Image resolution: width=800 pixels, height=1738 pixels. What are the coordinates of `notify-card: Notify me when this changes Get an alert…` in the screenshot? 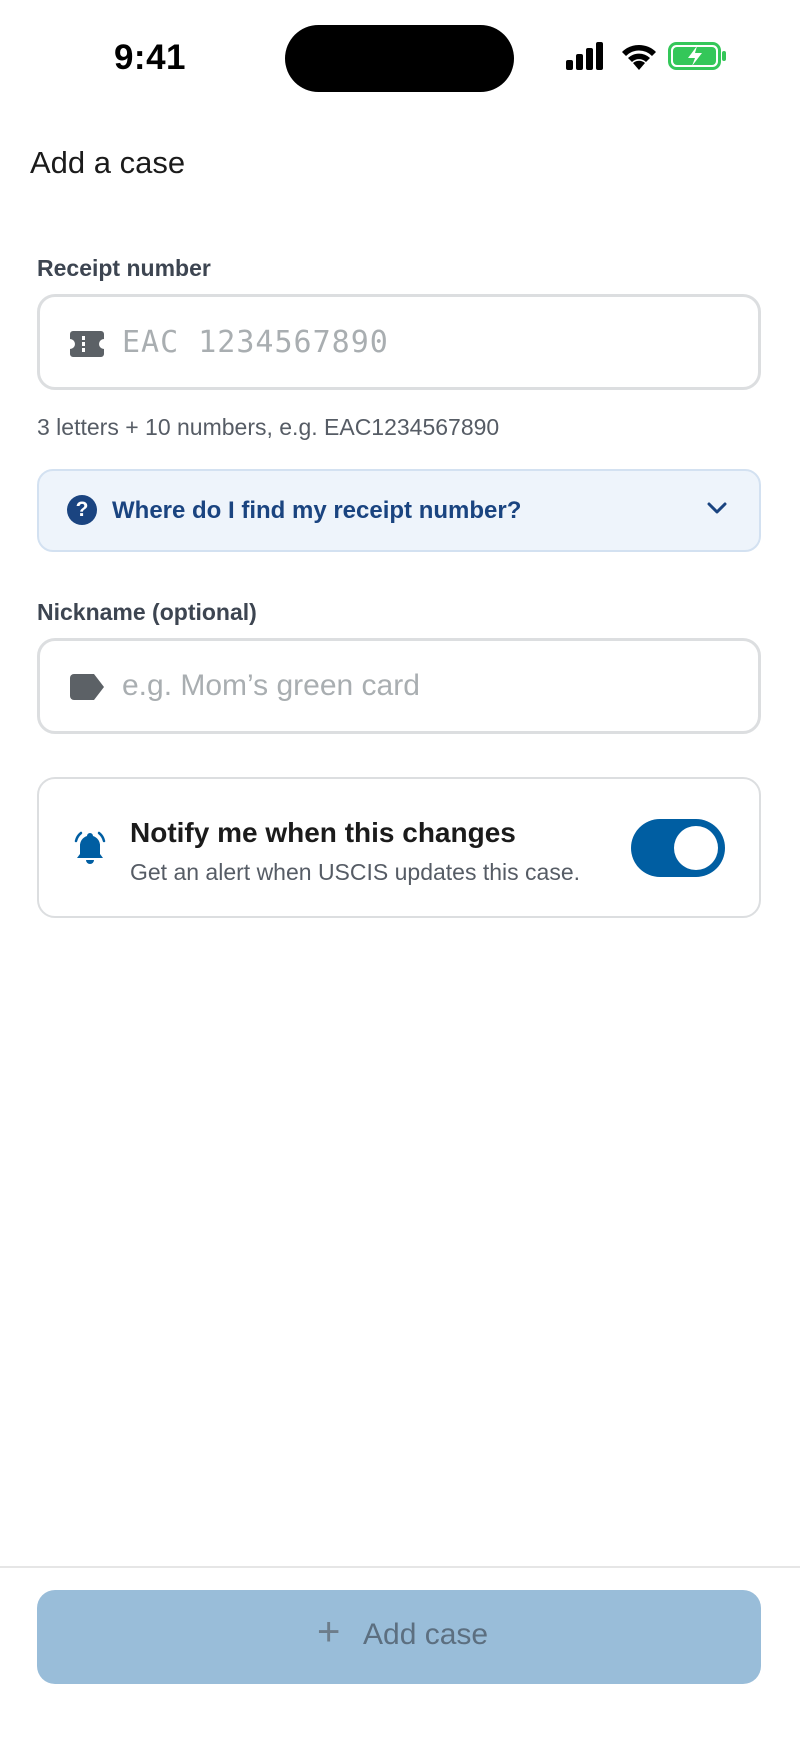 It's located at (399, 847).